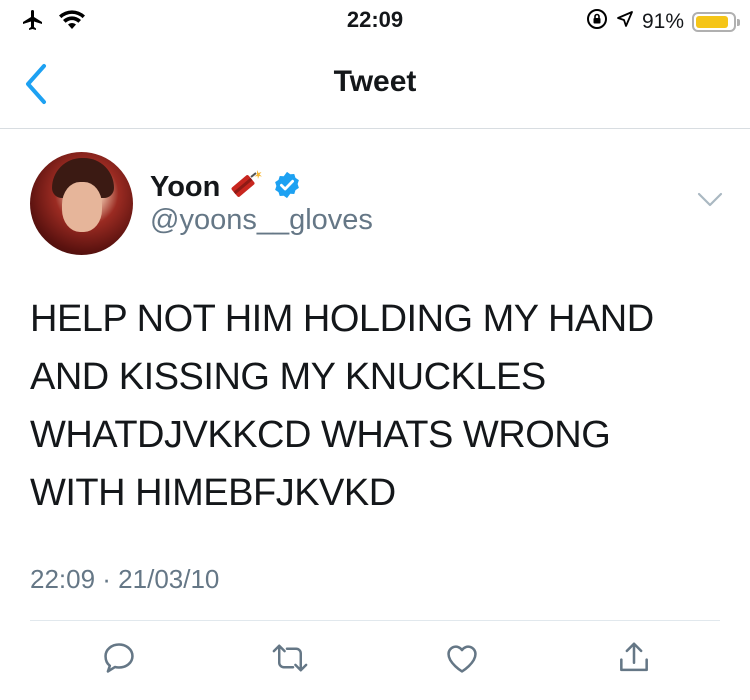 The width and height of the screenshot is (750, 700). I want to click on battery-fill, so click(712, 22).